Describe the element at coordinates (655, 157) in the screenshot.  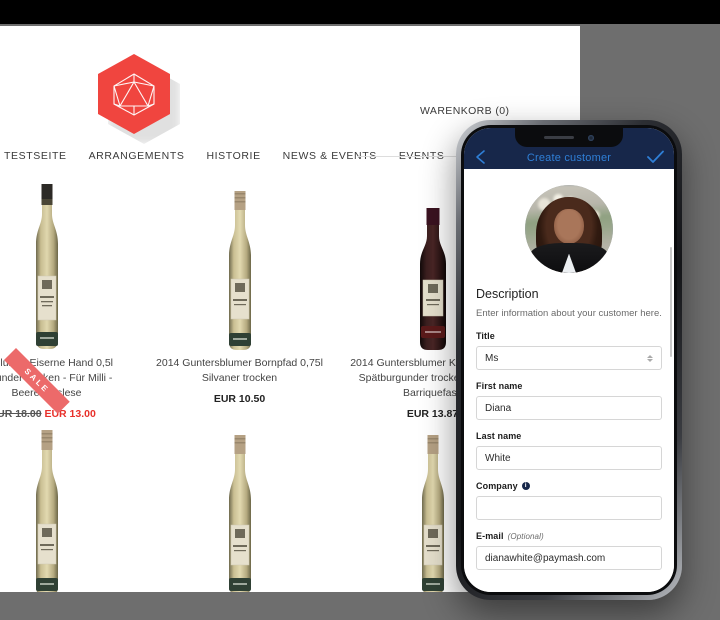
I see `check-icon` at that location.